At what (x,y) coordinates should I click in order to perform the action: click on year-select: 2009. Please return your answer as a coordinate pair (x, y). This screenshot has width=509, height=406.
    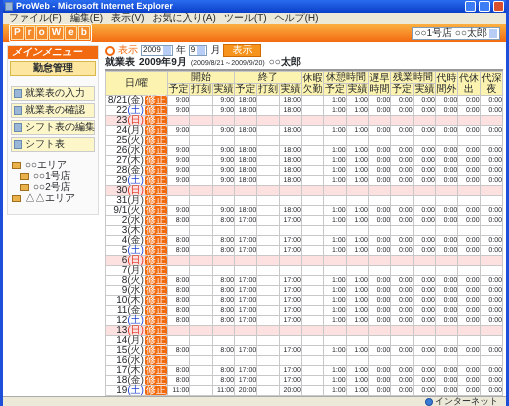
    Looking at the image, I should click on (157, 50).